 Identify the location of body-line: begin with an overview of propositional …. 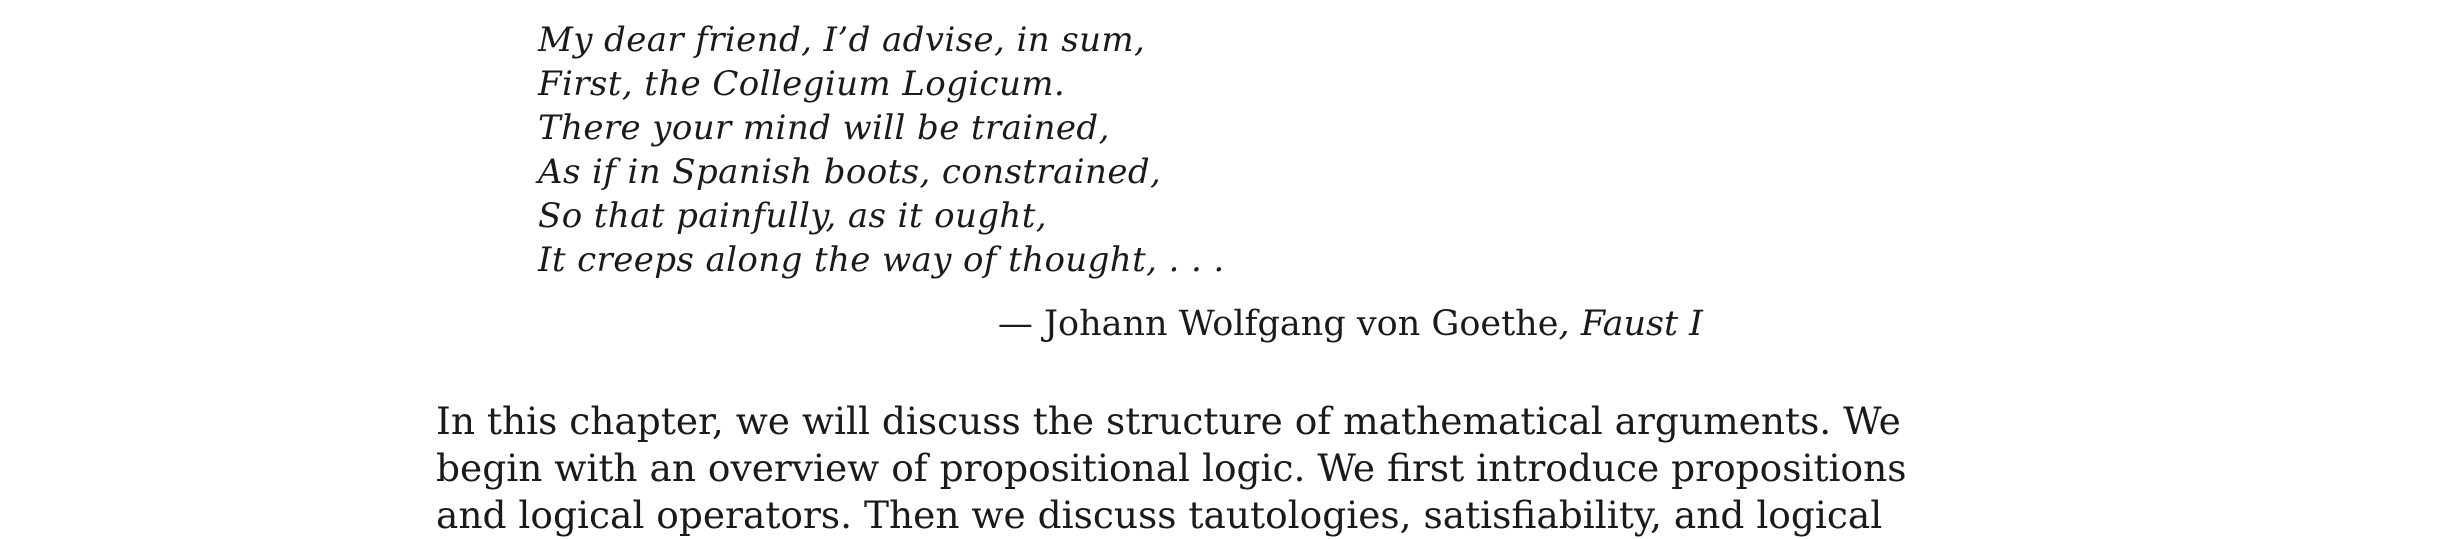
(1171, 468).